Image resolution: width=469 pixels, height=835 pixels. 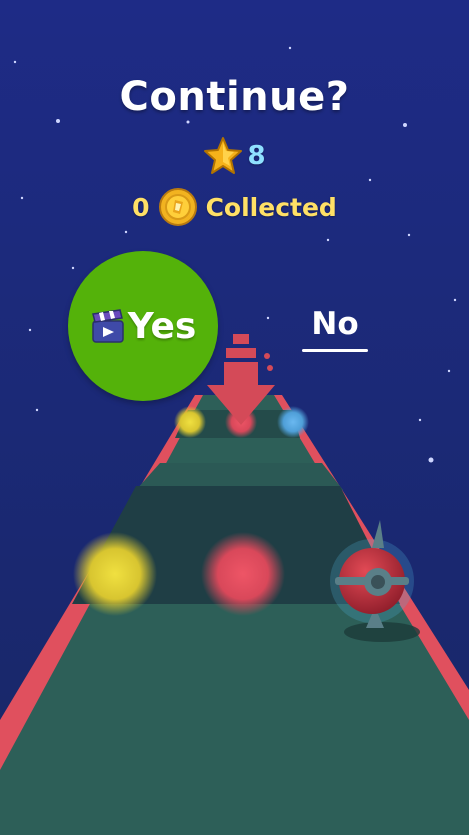 I want to click on yes-button: Yes, so click(x=143, y=326).